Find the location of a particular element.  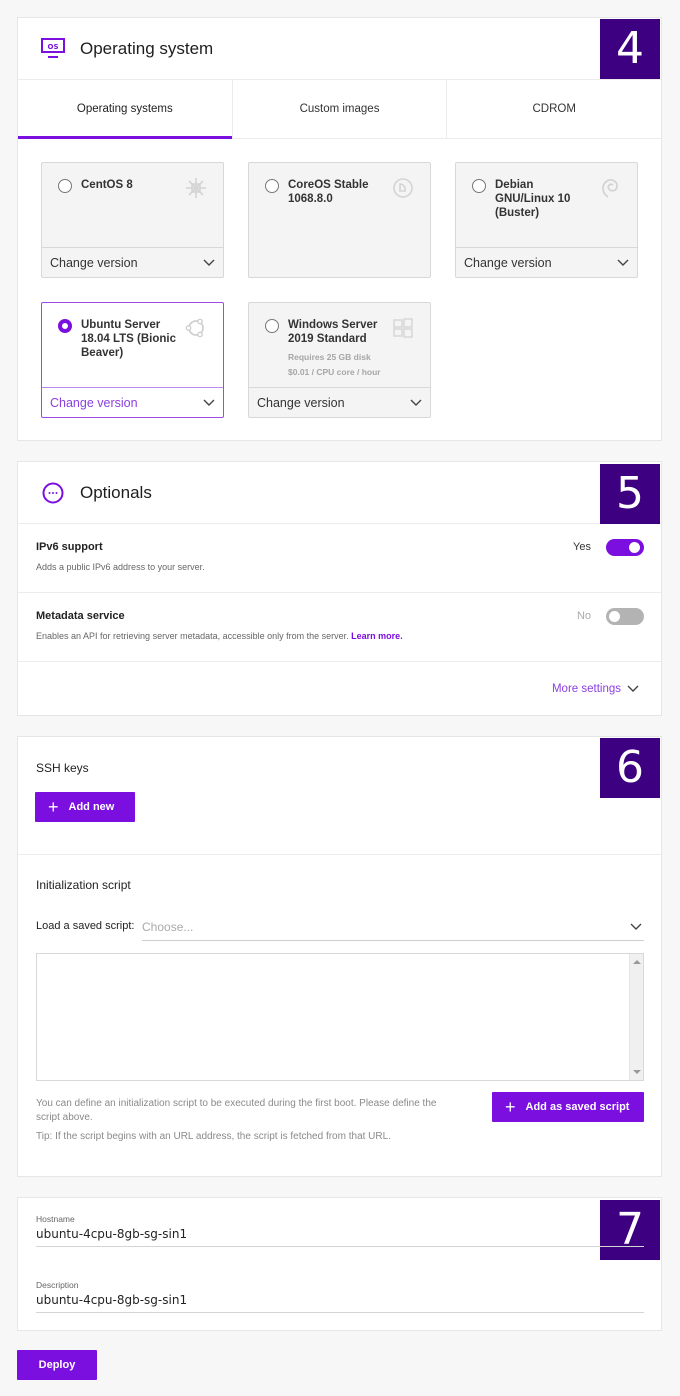

init-script-textarea is located at coordinates (333, 1017).